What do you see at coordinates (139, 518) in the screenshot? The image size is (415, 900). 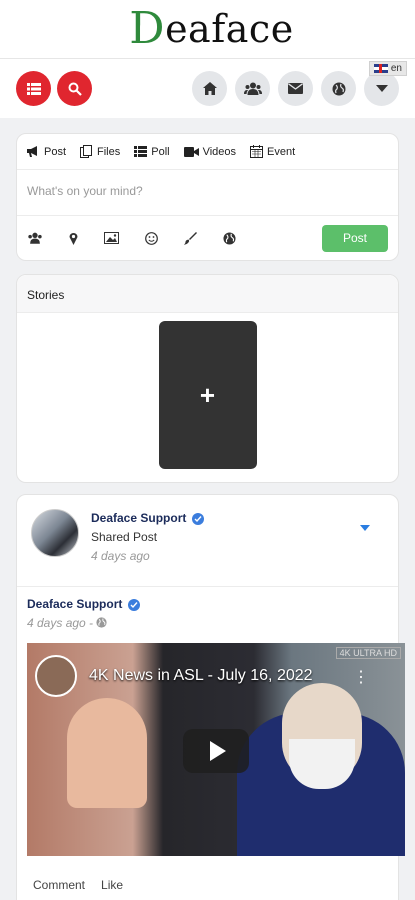 I see `post-author-name: Deaface Support` at bounding box center [139, 518].